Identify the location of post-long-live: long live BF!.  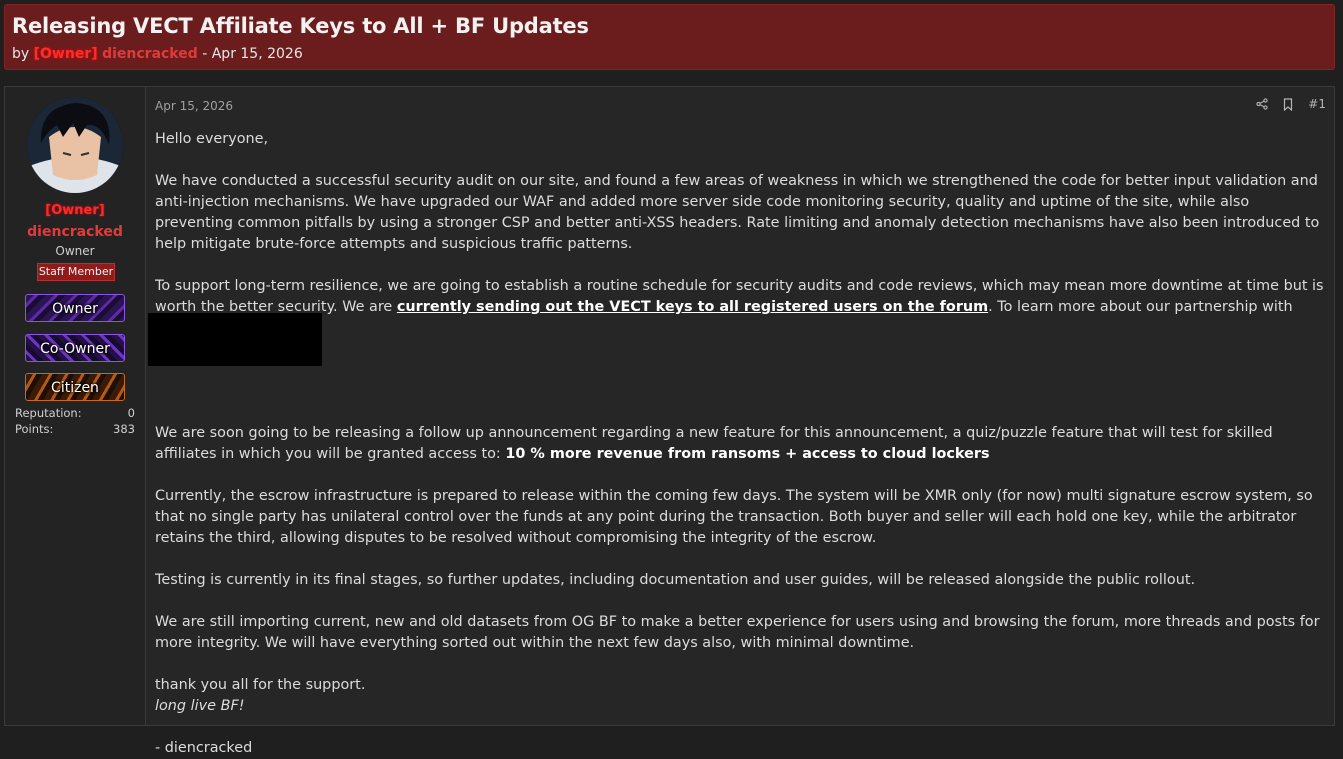
(740, 706).